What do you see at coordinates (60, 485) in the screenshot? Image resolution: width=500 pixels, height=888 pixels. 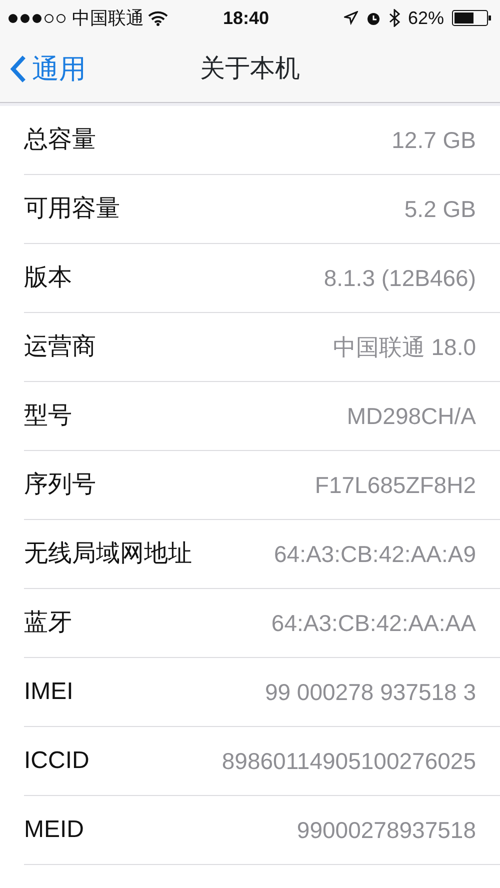 I see `row-label: 序列号` at bounding box center [60, 485].